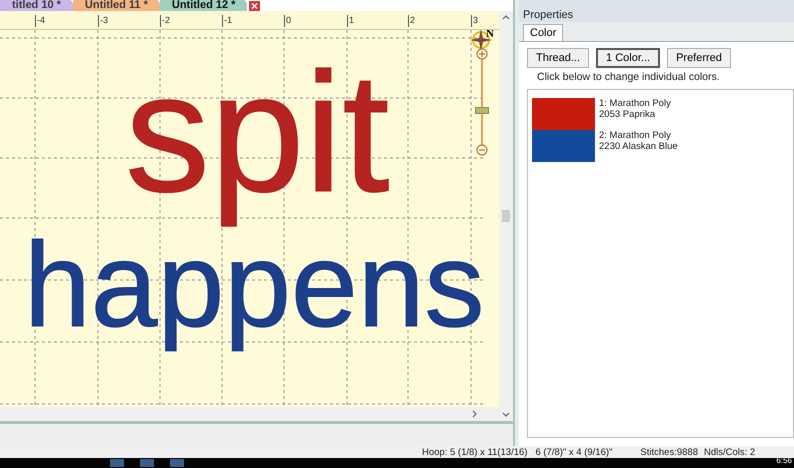  Describe the element at coordinates (249, 414) in the screenshot. I see `horizontal-scrollbar` at that location.